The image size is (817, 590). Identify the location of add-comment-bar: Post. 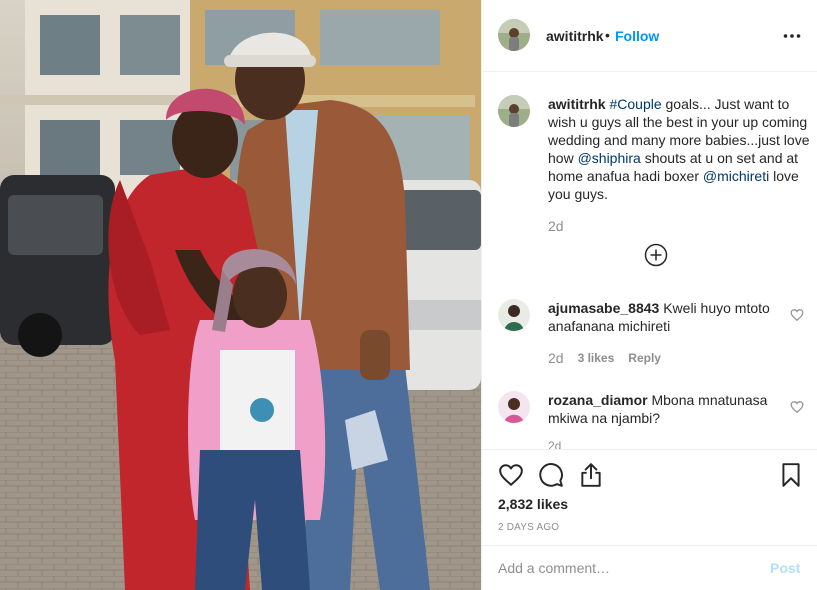
(649, 567).